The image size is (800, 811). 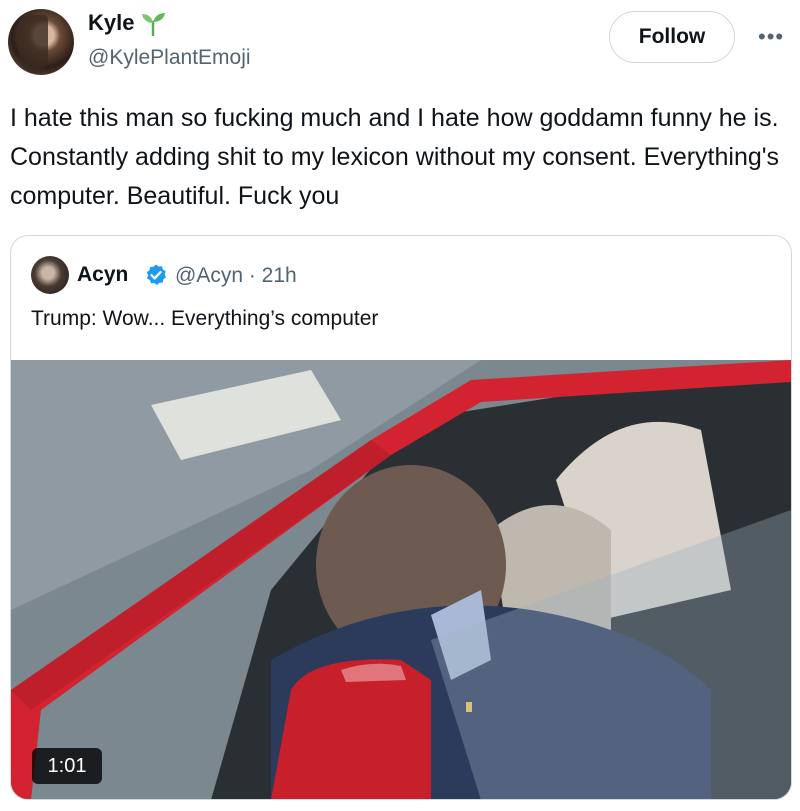 I want to click on author-handle: @KylePlantEmoji, so click(x=169, y=58).